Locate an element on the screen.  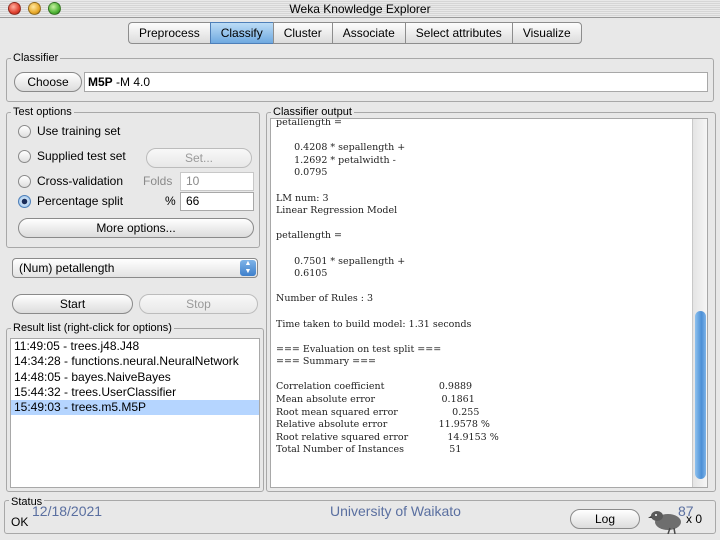
result-list-item: 11:49:05 - trees.j48.J48 is located at coordinates (135, 346).